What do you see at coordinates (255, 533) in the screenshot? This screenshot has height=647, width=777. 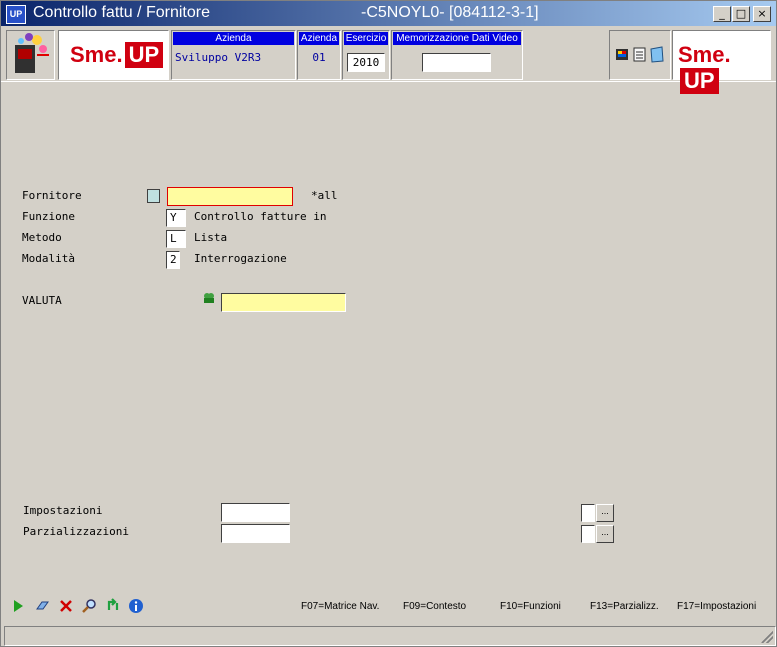 I see `parzializzazioni-input` at bounding box center [255, 533].